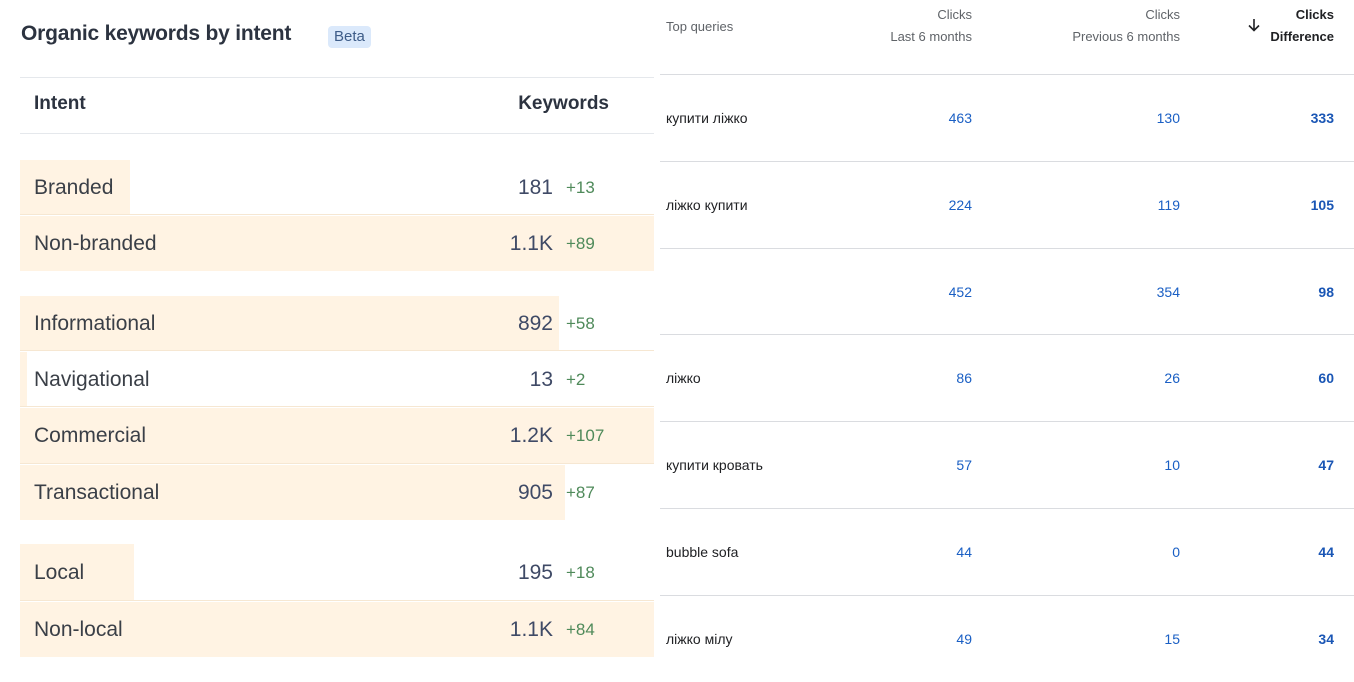  I want to click on intent-row-navigational: Navigational 13 +2, so click(337, 379).